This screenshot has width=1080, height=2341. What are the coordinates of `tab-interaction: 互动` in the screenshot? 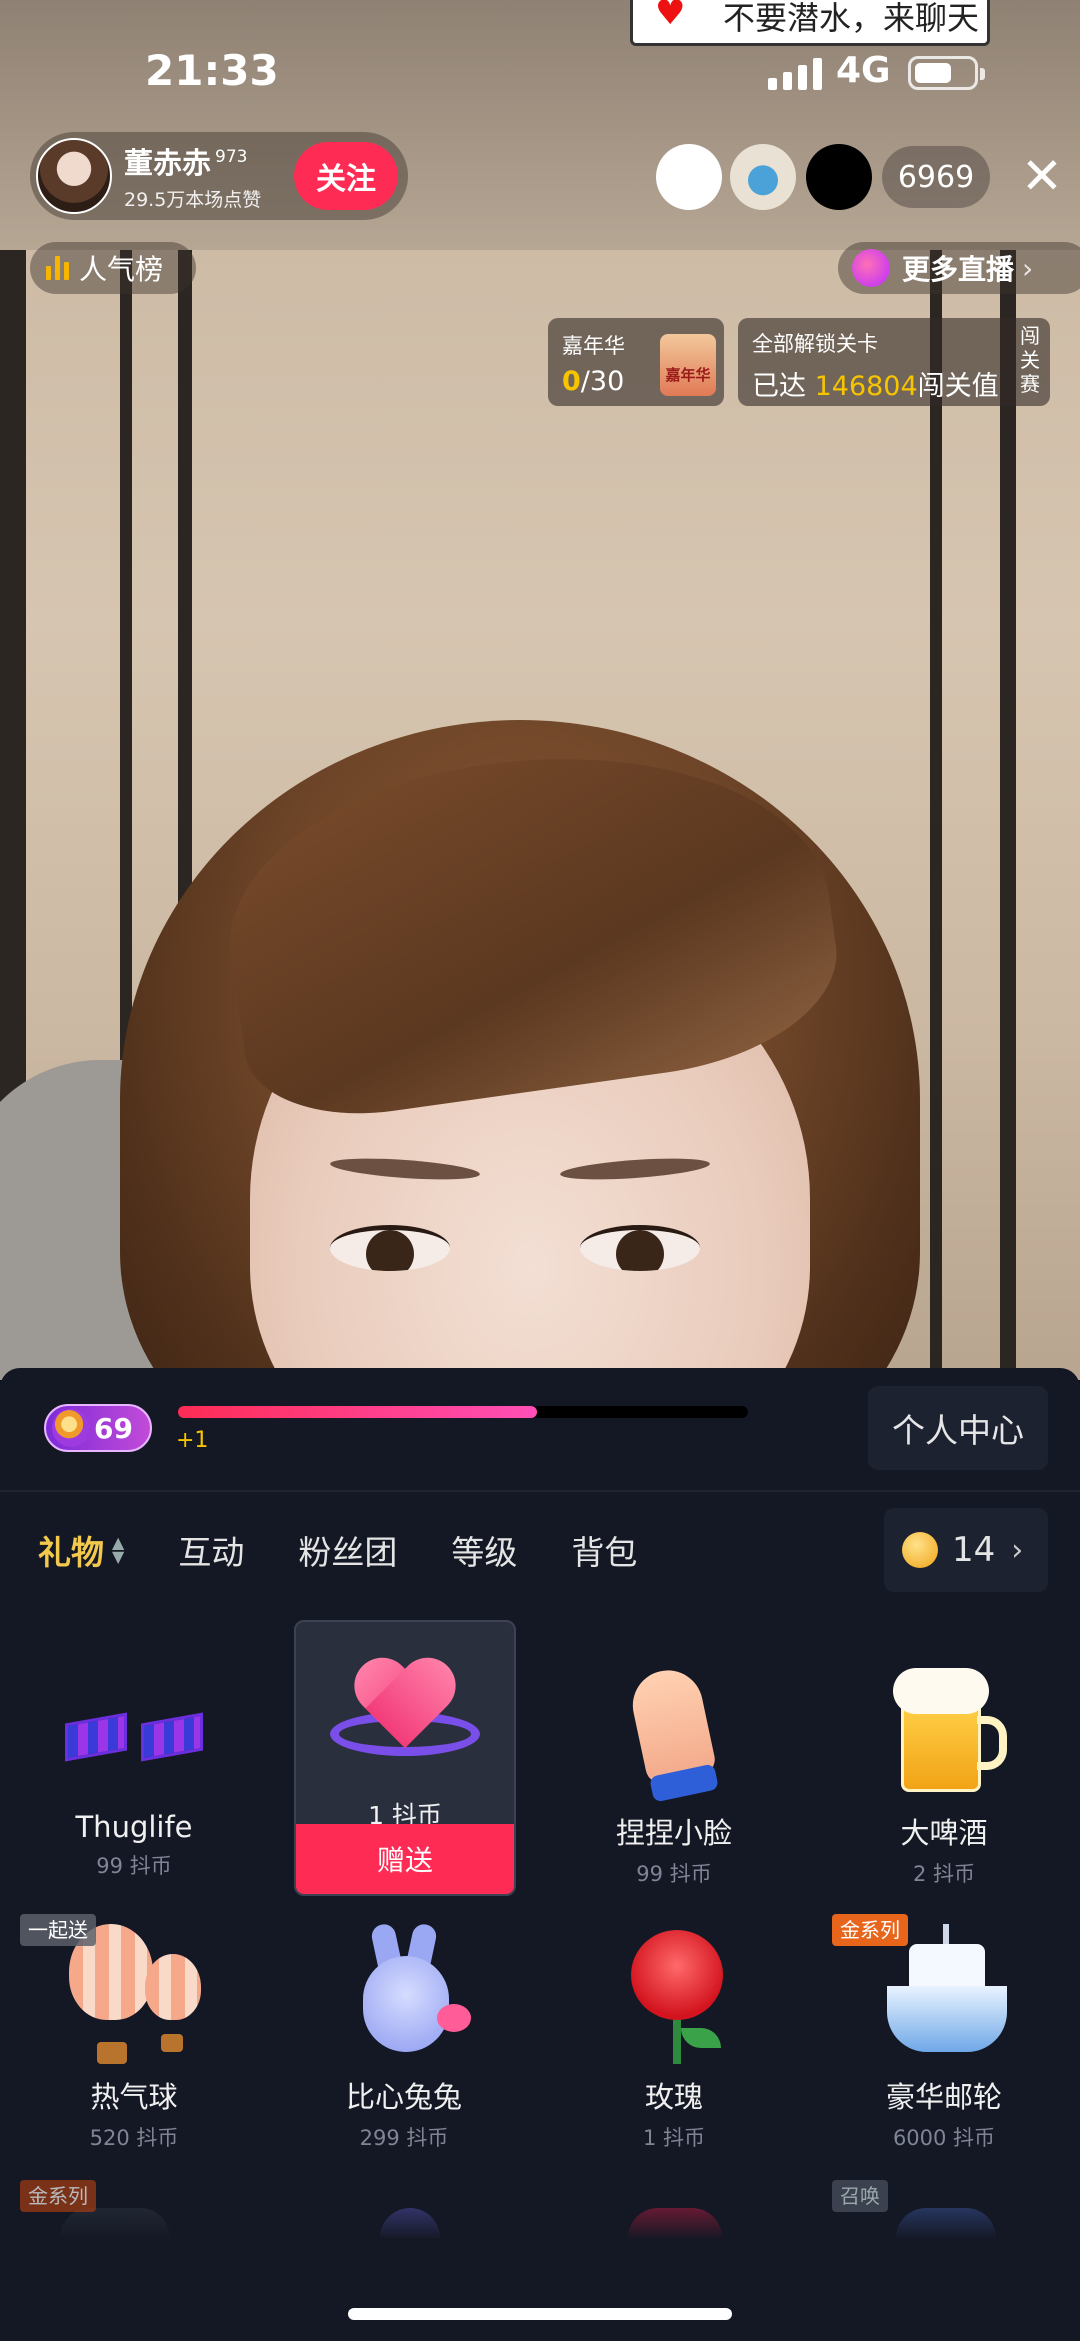 It's located at (211, 1550).